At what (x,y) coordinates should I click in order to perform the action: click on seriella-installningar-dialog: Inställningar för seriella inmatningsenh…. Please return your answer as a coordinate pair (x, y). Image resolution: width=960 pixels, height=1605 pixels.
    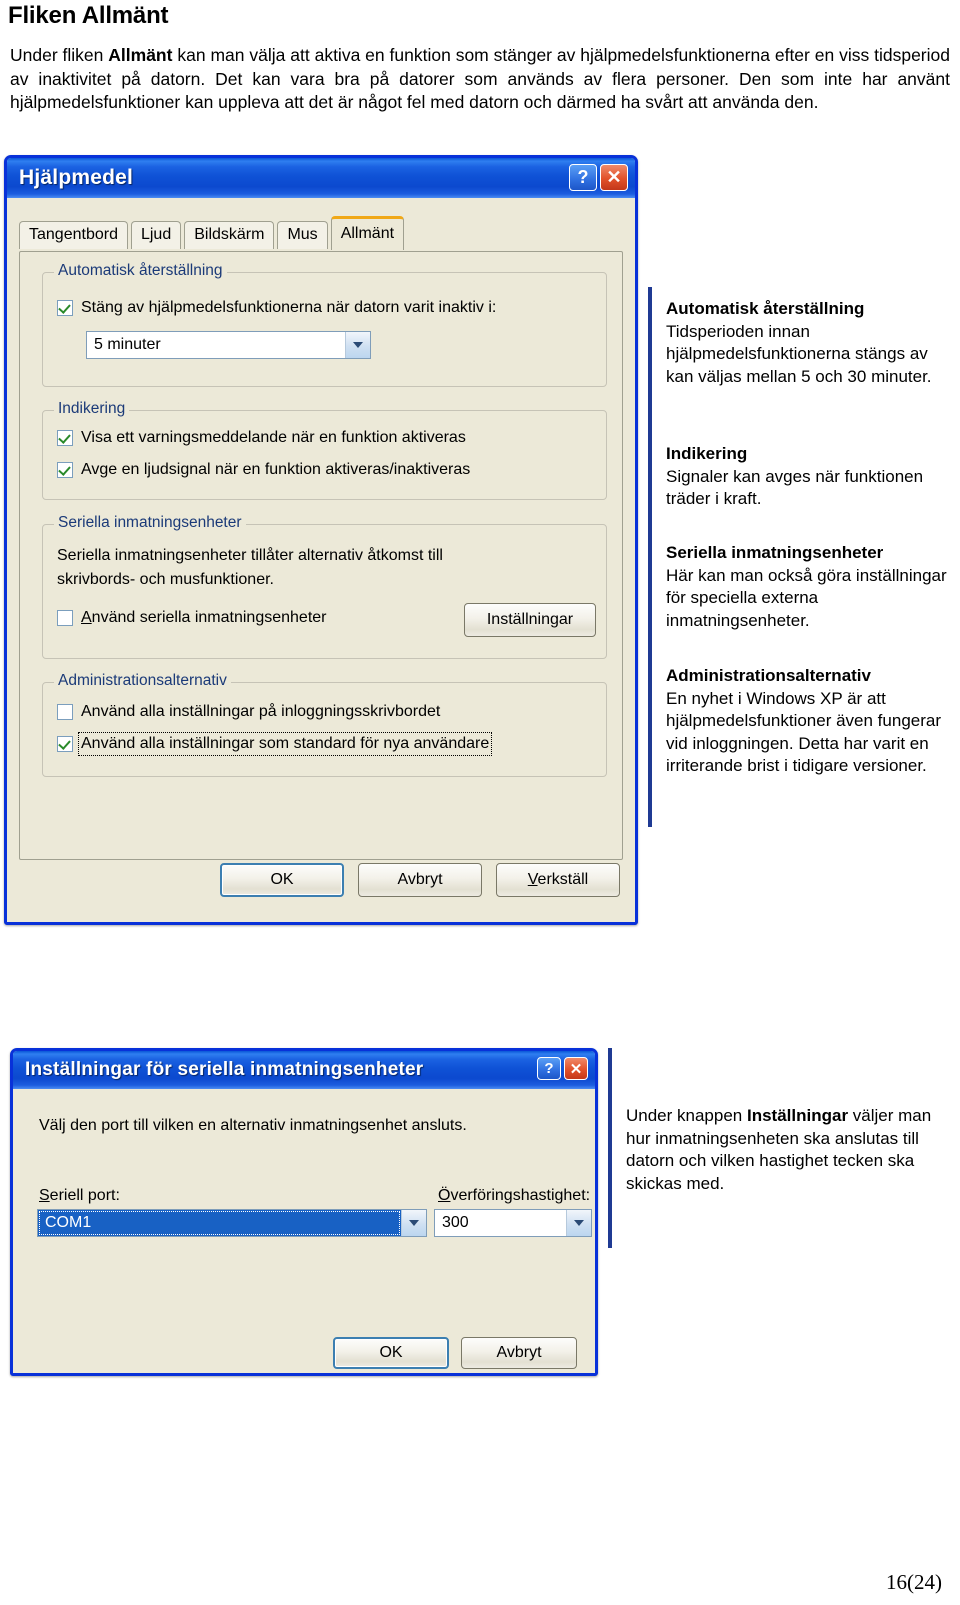
    Looking at the image, I should click on (304, 1212).